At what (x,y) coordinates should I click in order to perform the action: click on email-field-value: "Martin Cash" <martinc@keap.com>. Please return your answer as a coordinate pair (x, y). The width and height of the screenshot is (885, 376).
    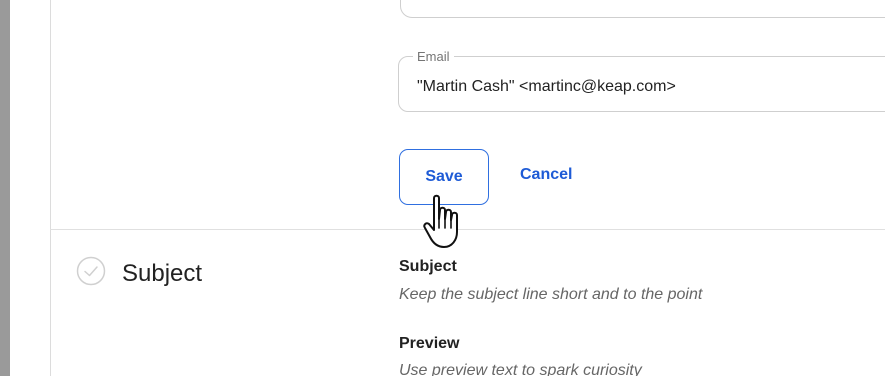
    Looking at the image, I should click on (546, 87).